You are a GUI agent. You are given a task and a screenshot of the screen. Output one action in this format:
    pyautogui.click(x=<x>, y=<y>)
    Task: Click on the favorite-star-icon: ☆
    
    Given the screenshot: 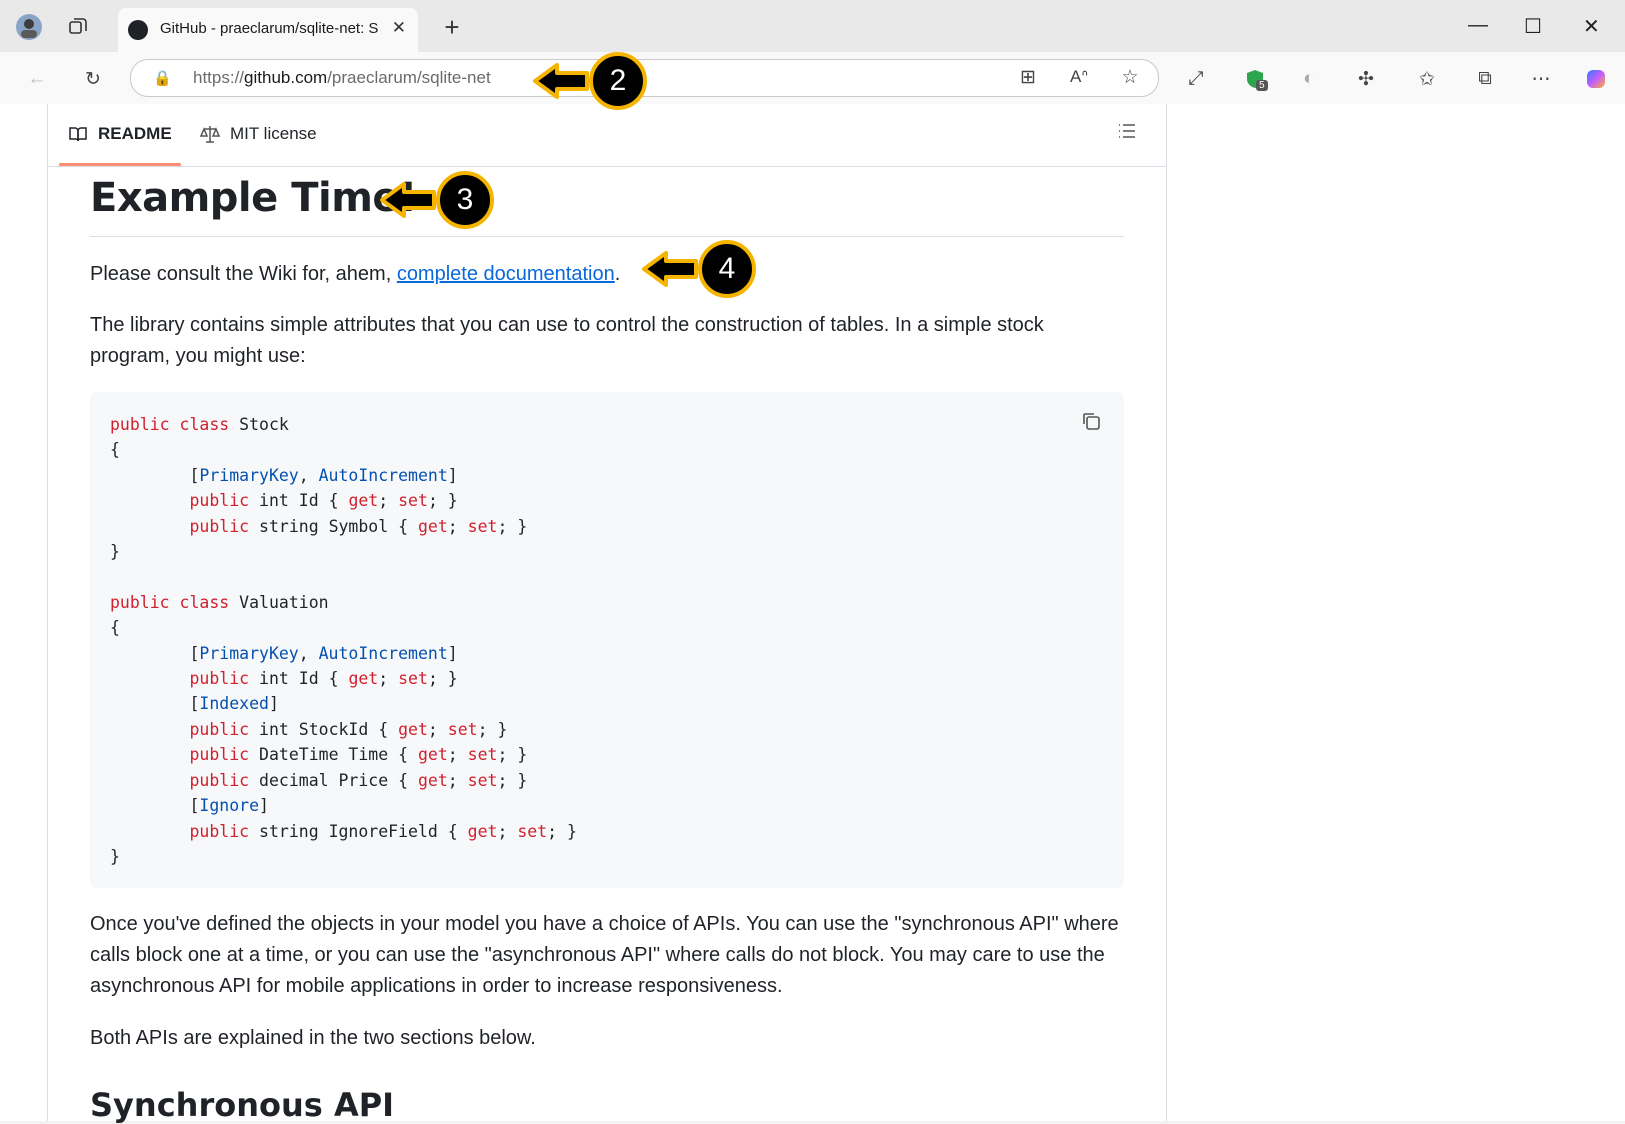 What is the action you would take?
    pyautogui.click(x=1130, y=77)
    